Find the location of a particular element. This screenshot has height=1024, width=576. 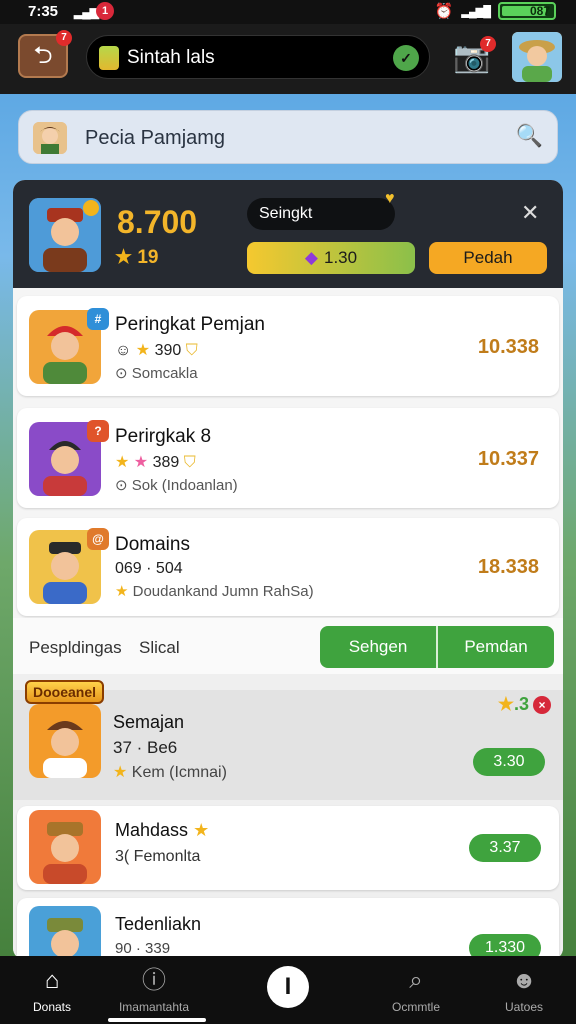

app-bar: ⮌ 7 Sintah lals ✓ 📷 7 is located at coordinates (288, 59).